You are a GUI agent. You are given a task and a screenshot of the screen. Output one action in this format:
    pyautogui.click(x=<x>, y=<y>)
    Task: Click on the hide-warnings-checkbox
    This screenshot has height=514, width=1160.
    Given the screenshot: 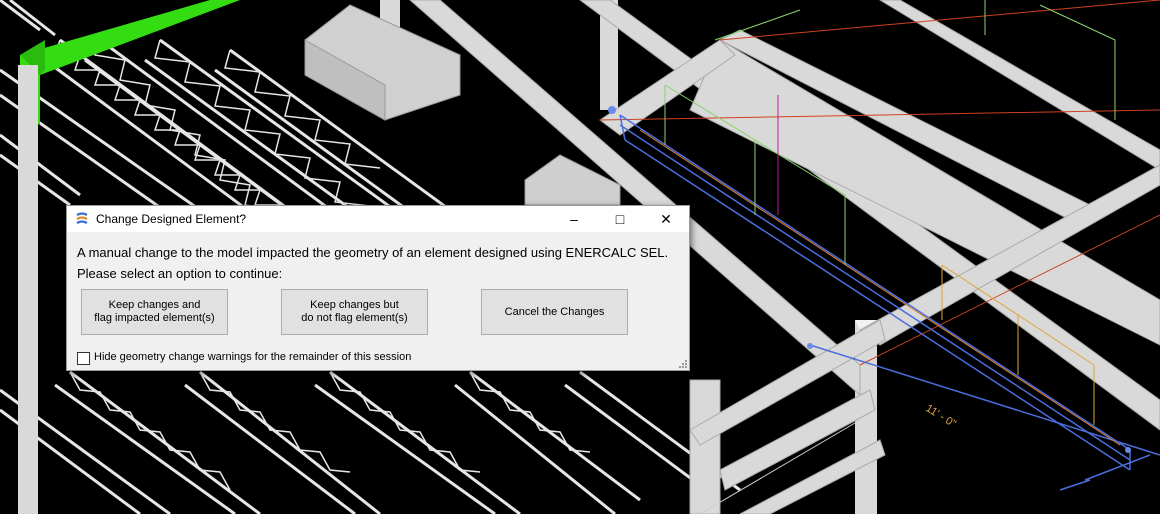 What is the action you would take?
    pyautogui.click(x=83, y=358)
    